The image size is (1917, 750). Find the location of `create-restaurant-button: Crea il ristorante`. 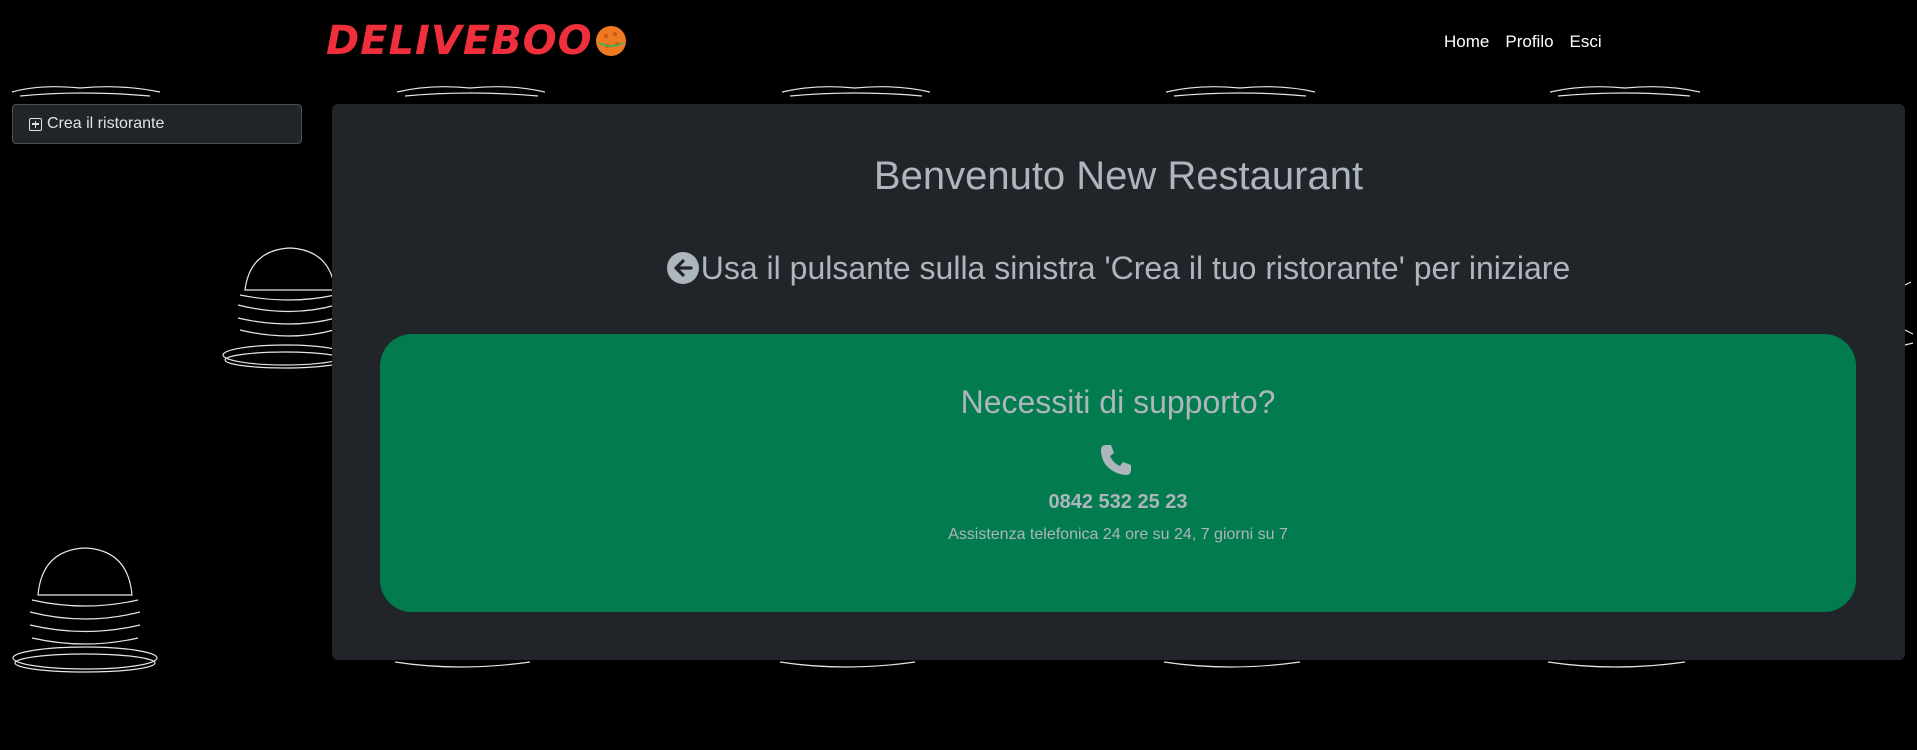

create-restaurant-button: Crea il ristorante is located at coordinates (157, 124).